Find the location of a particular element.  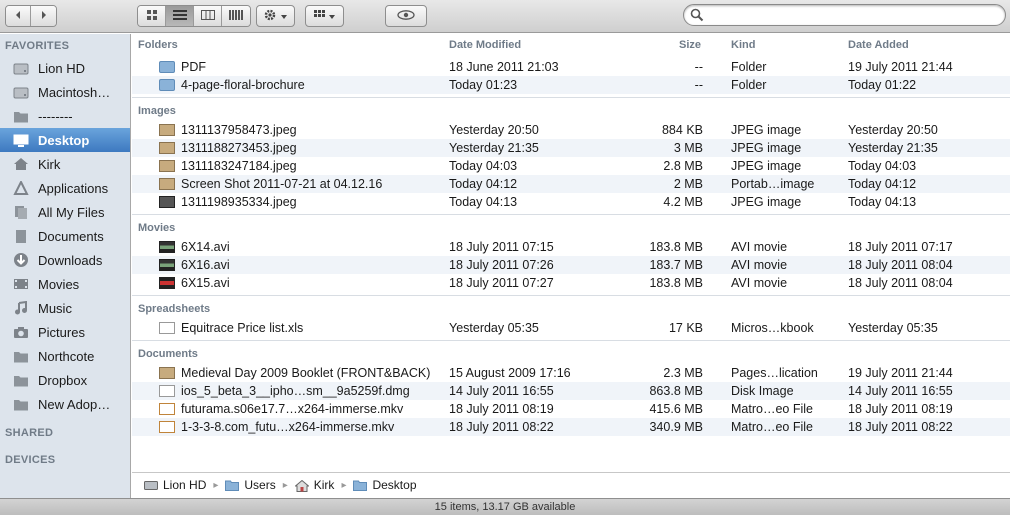

gear-icon is located at coordinates (271, 16).